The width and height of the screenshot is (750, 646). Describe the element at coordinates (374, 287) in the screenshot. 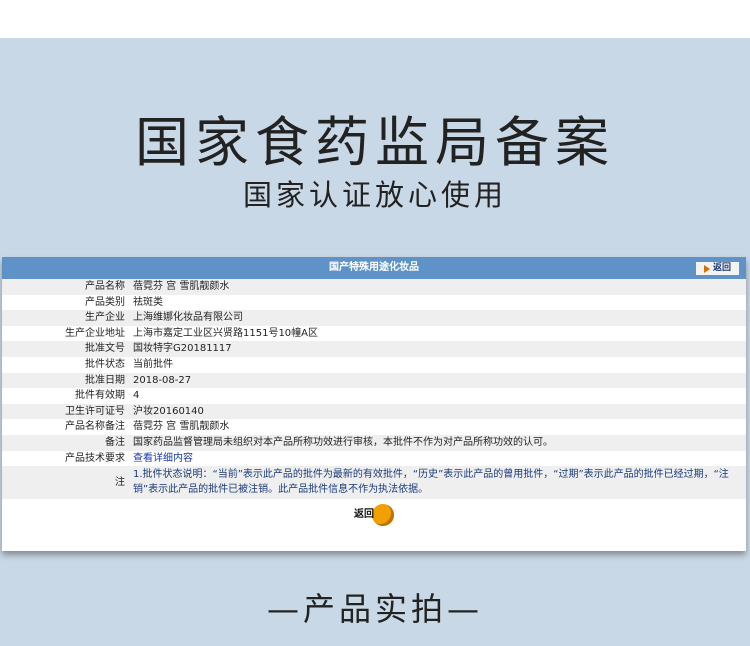

I see `table-row: 产品名称 蓓霓芬 宫 雪肌靓颜水` at that location.